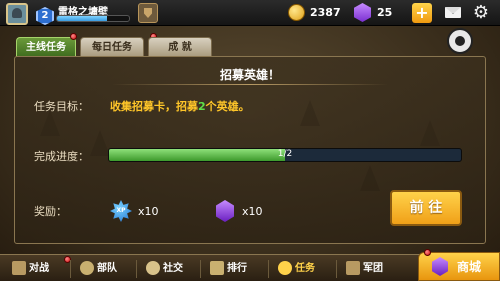  Describe the element at coordinates (121, 211) in the screenshot. I see `xp-star-icon: XP` at that location.